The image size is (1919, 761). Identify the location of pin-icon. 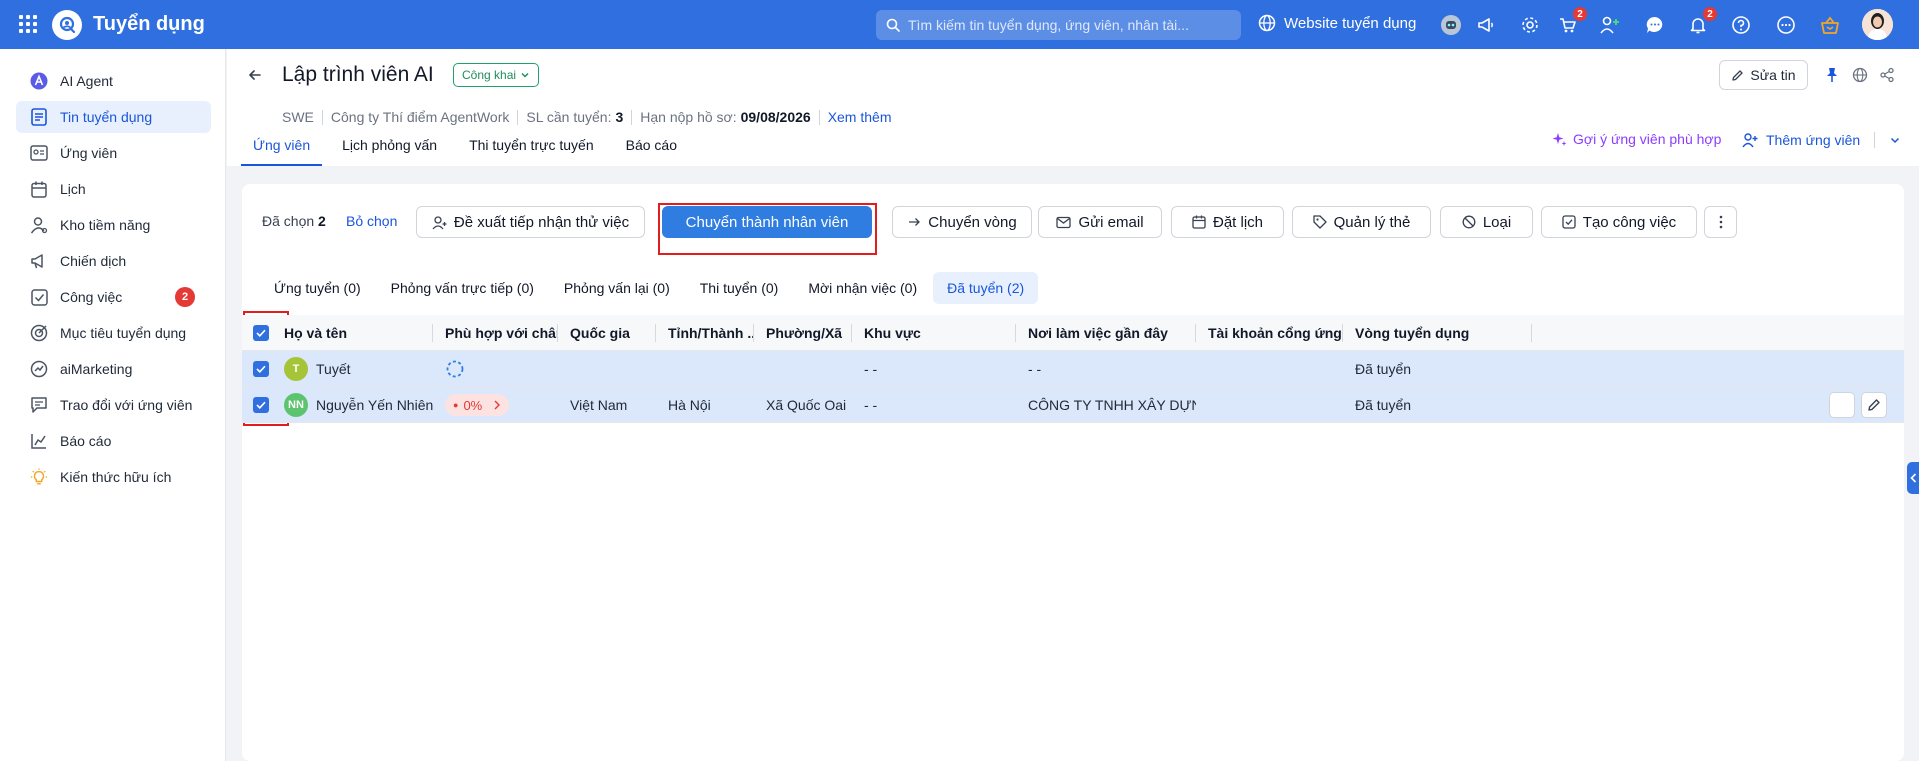
(1832, 75).